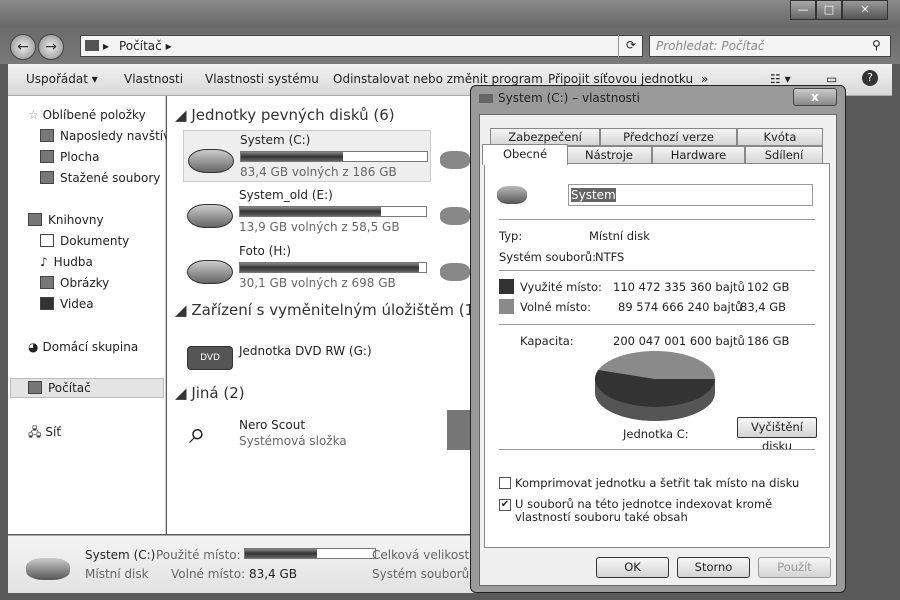 The width and height of the screenshot is (900, 600). I want to click on back-button: ←, so click(23, 47).